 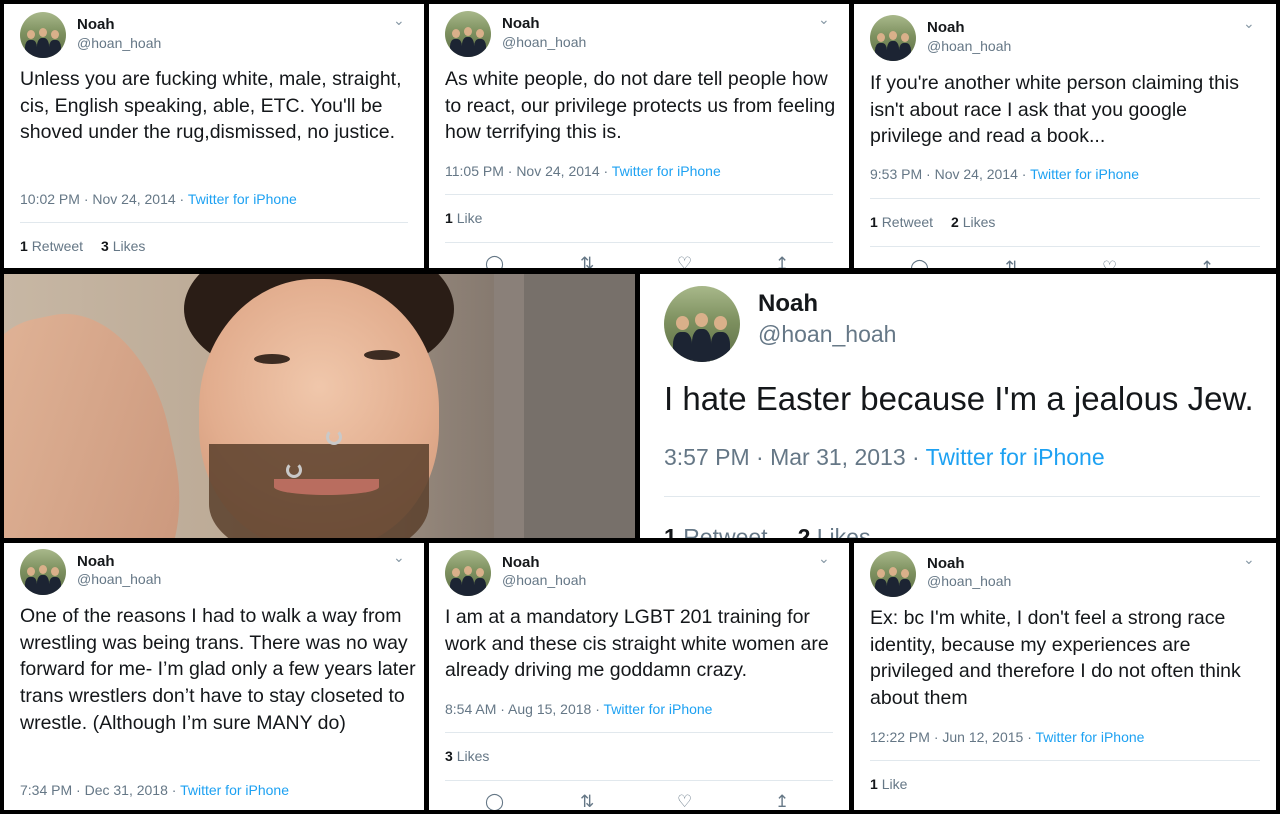 What do you see at coordinates (953, 737) in the screenshot?
I see `timestamp-text: 12:22 PM · Jun 12, 2015 ·` at bounding box center [953, 737].